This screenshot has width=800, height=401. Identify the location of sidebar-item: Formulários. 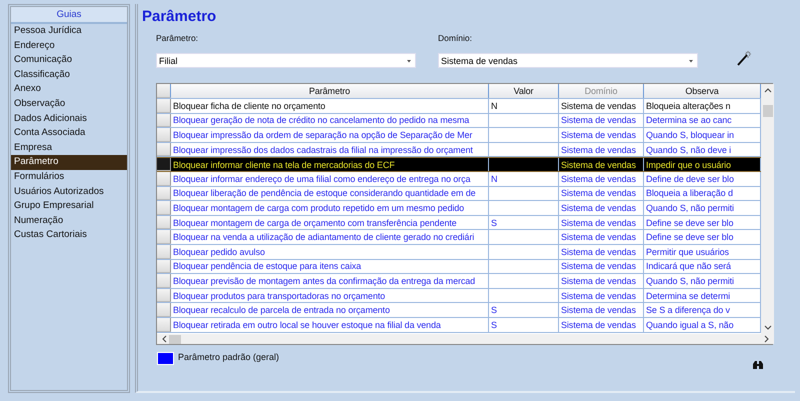
(69, 177).